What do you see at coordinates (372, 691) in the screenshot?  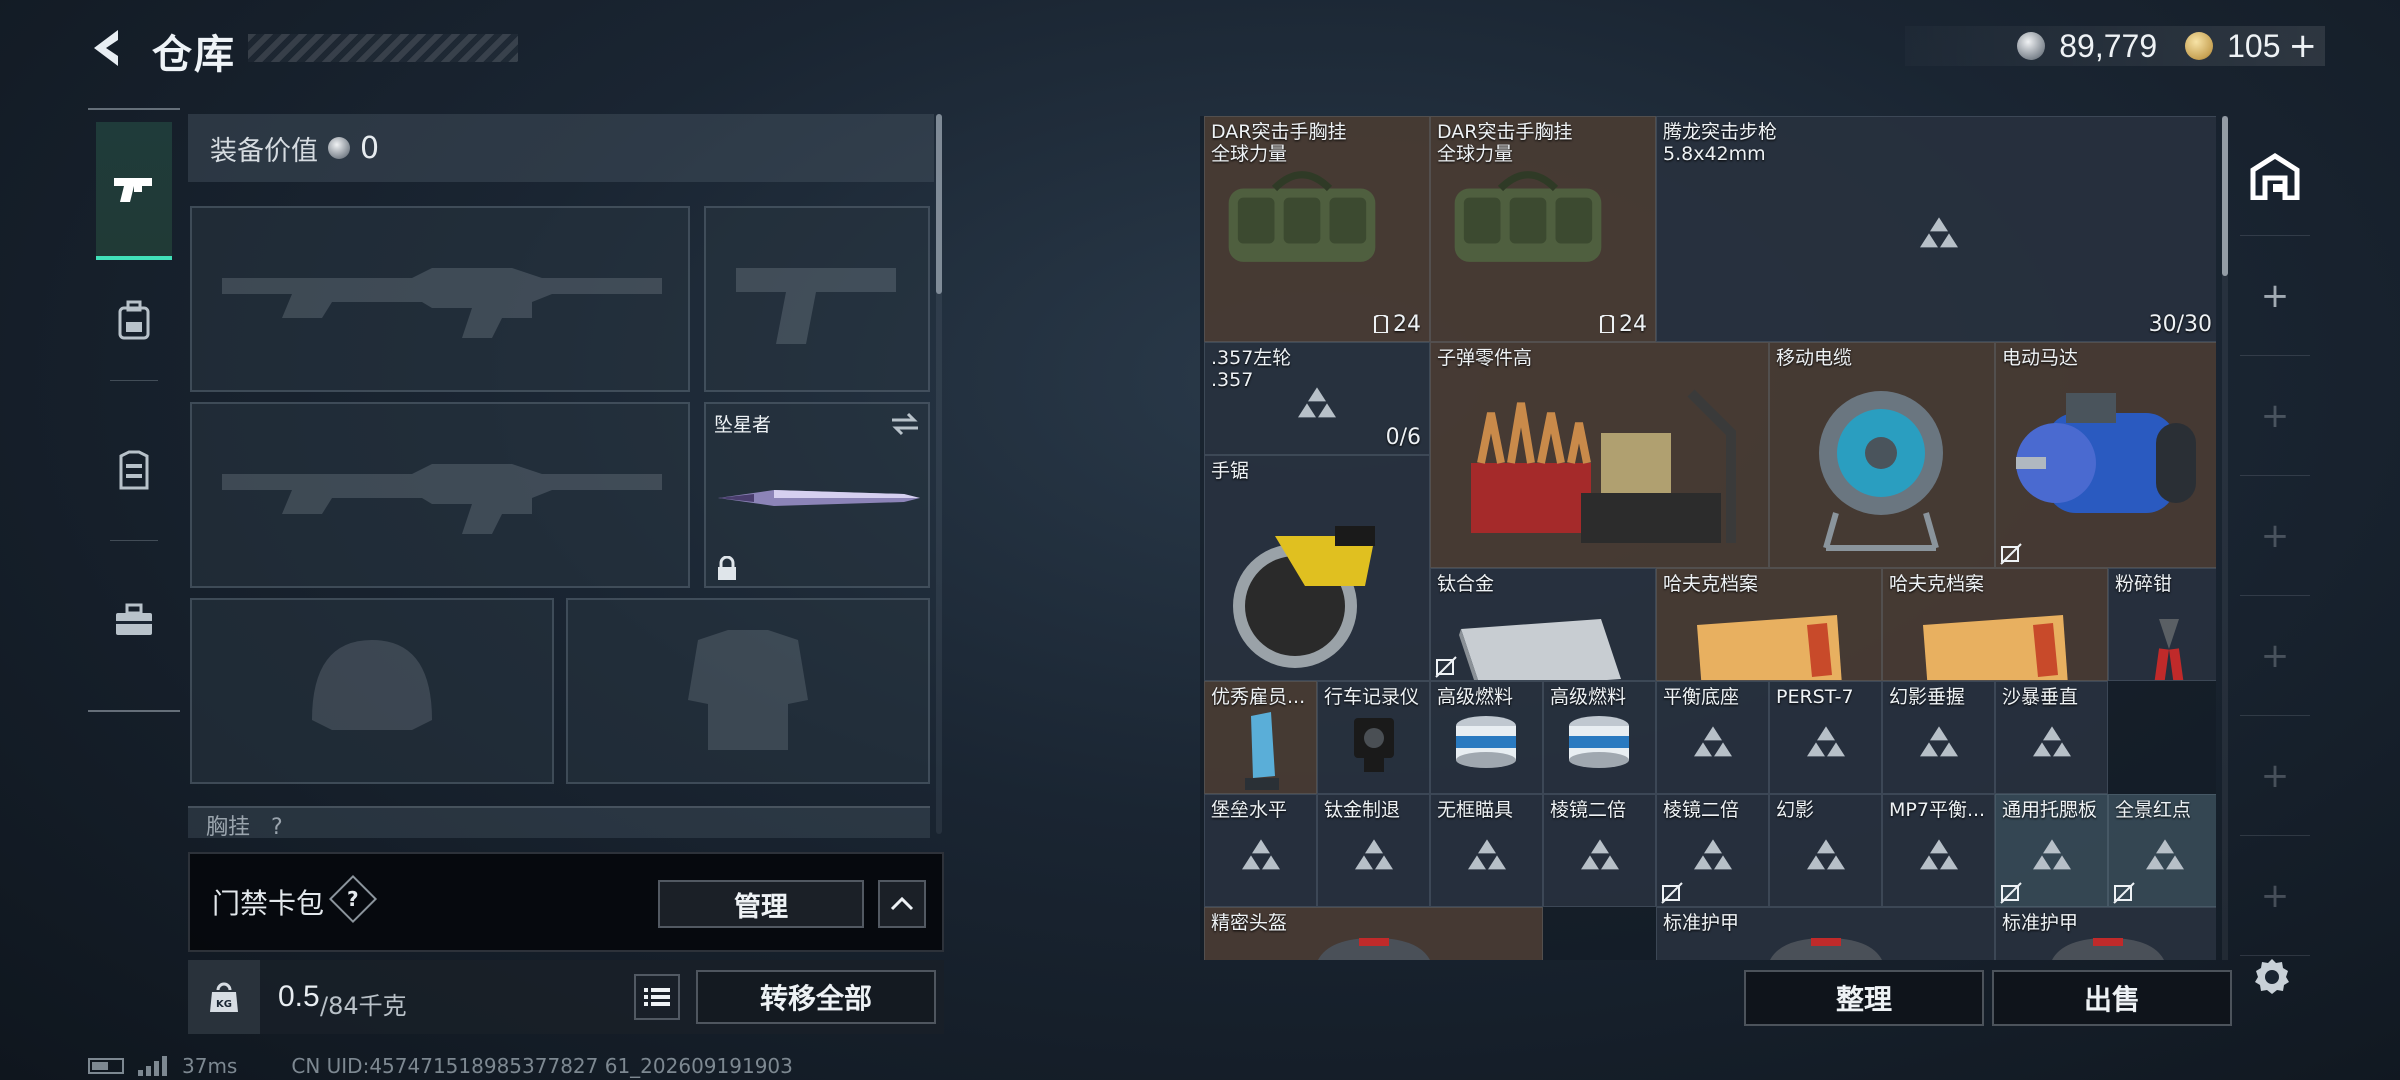 I see `helmet-slot` at bounding box center [372, 691].